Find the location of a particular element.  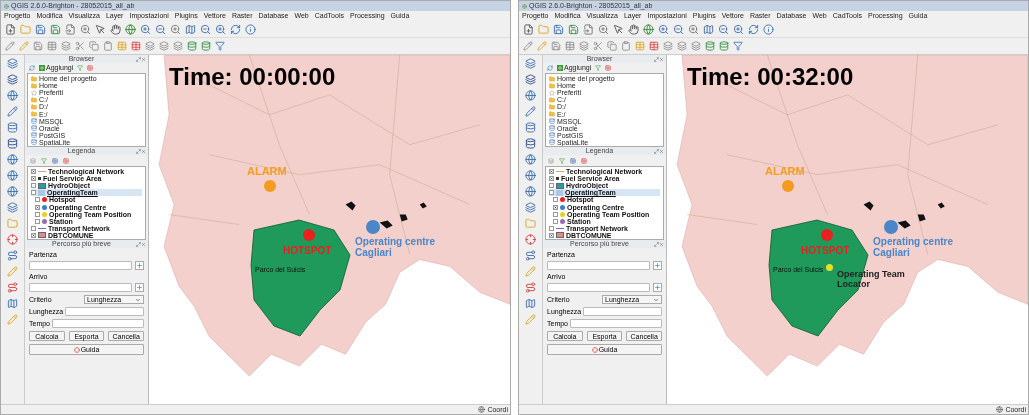

scissors-icon is located at coordinates (80, 46).